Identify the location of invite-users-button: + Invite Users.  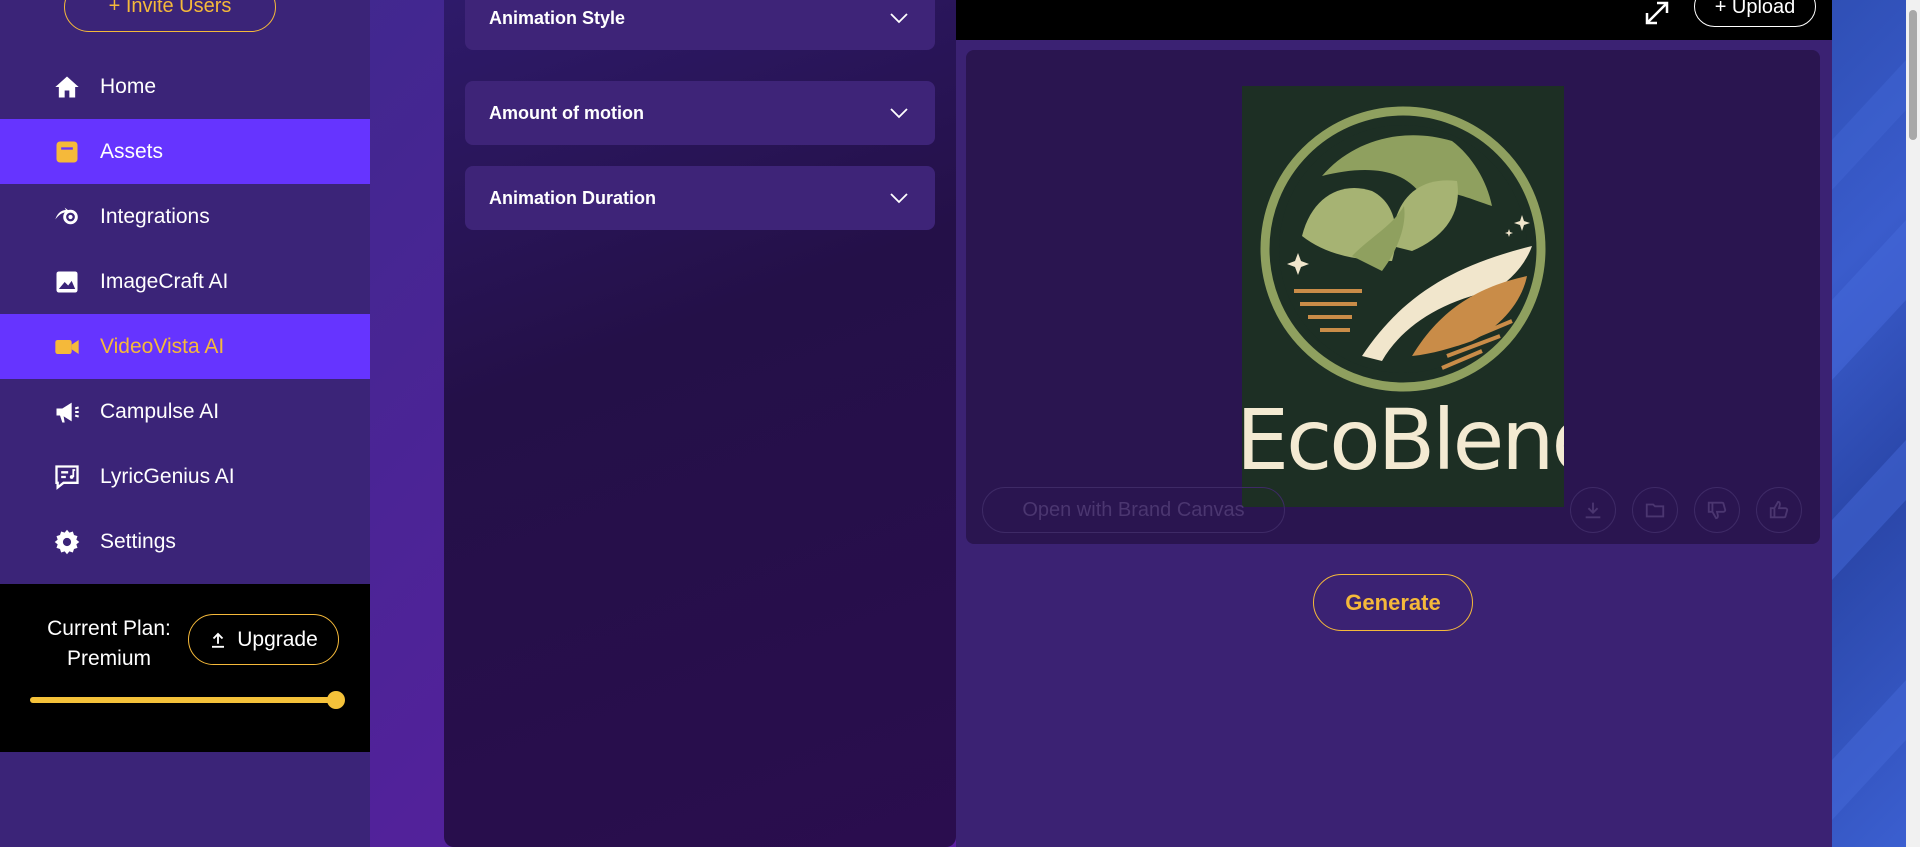
(170, 16).